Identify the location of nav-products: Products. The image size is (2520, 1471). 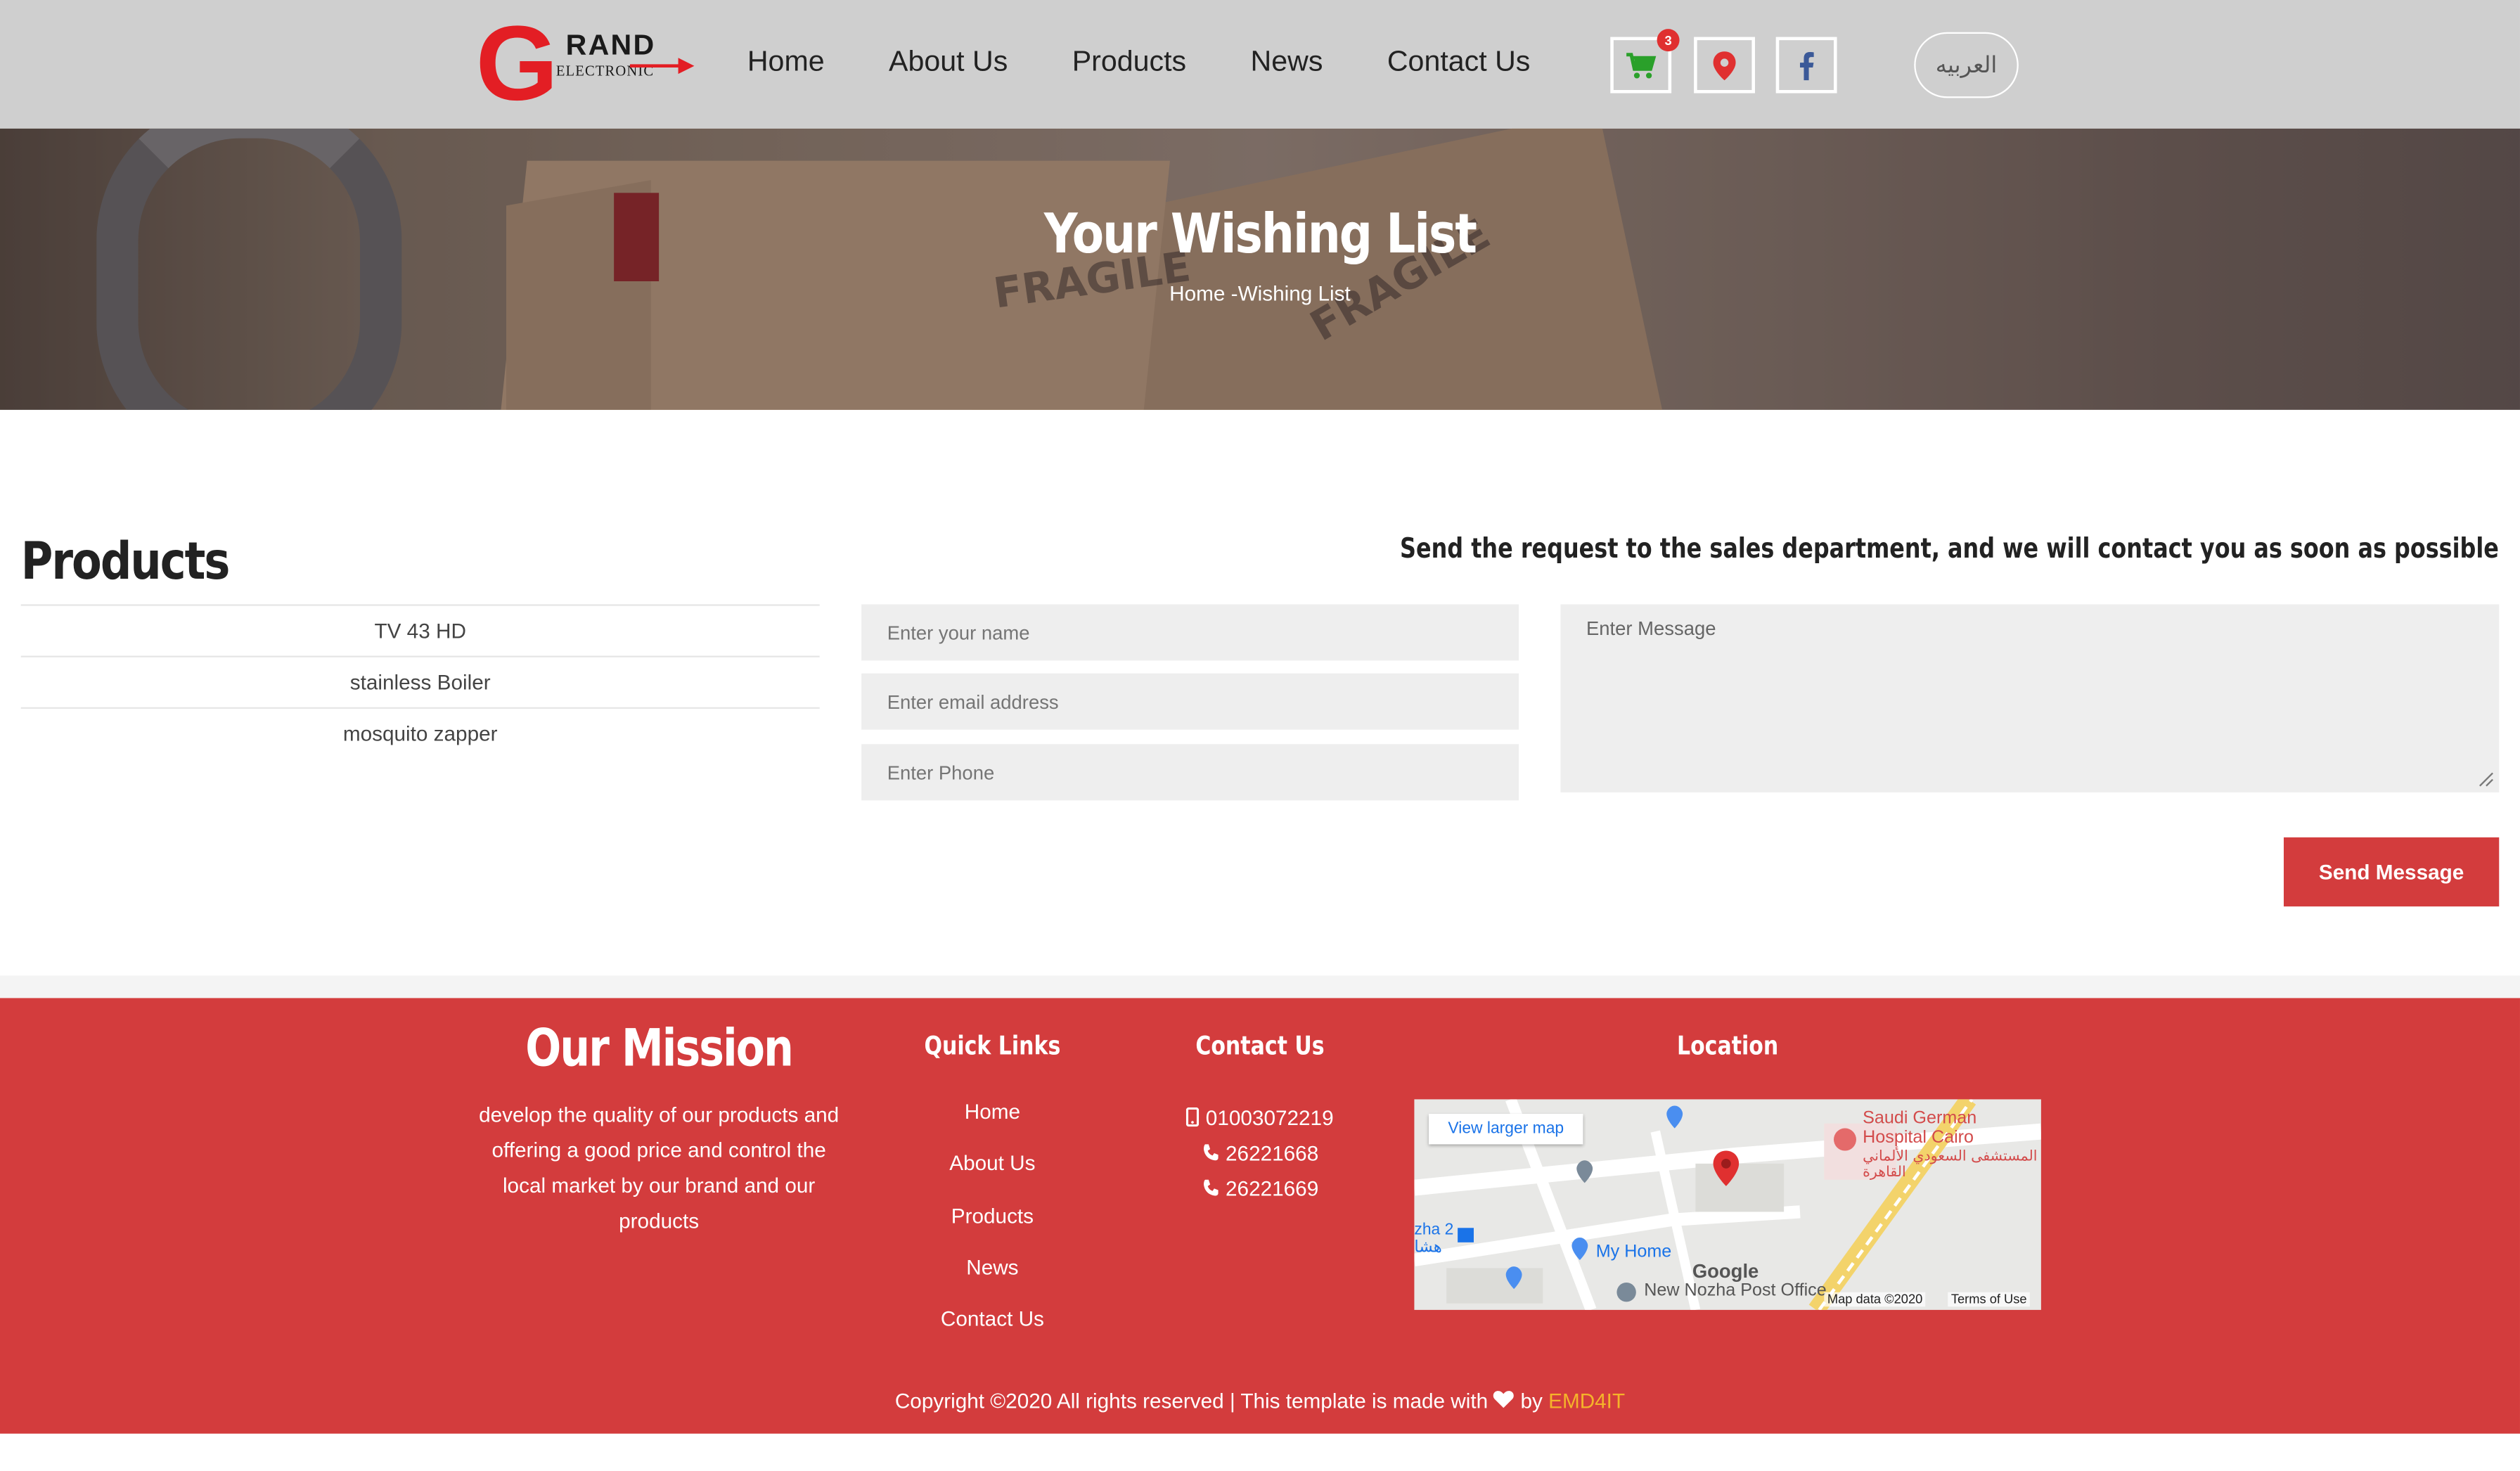
(1129, 62).